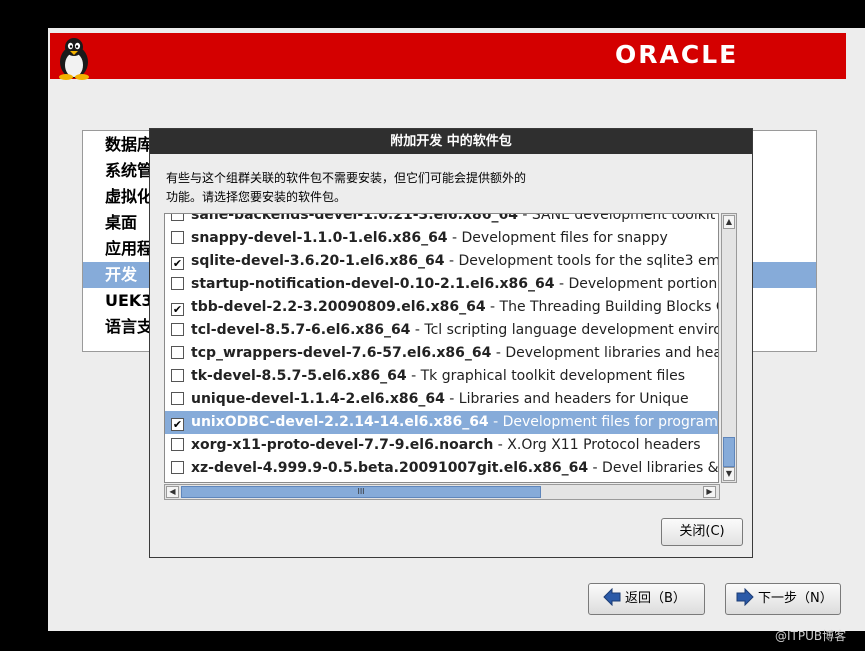 The width and height of the screenshot is (865, 651). What do you see at coordinates (729, 474) in the screenshot?
I see `scroll-down-icon: ▼` at bounding box center [729, 474].